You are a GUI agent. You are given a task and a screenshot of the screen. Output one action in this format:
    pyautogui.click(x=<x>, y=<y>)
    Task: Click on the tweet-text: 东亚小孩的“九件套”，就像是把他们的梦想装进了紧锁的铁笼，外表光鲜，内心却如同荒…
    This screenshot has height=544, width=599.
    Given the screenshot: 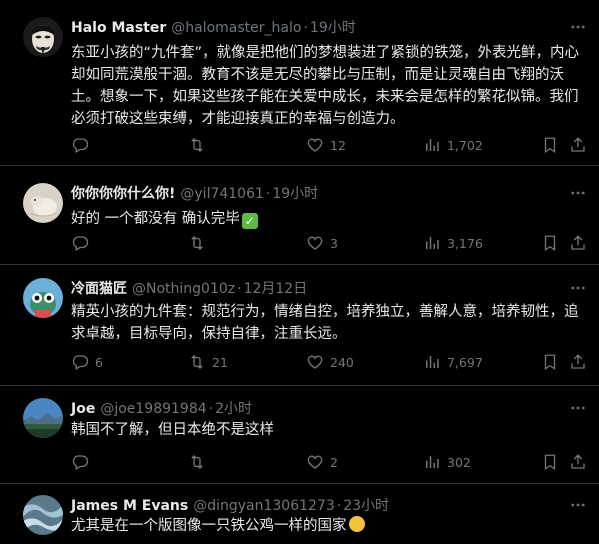 What is the action you would take?
    pyautogui.click(x=325, y=86)
    